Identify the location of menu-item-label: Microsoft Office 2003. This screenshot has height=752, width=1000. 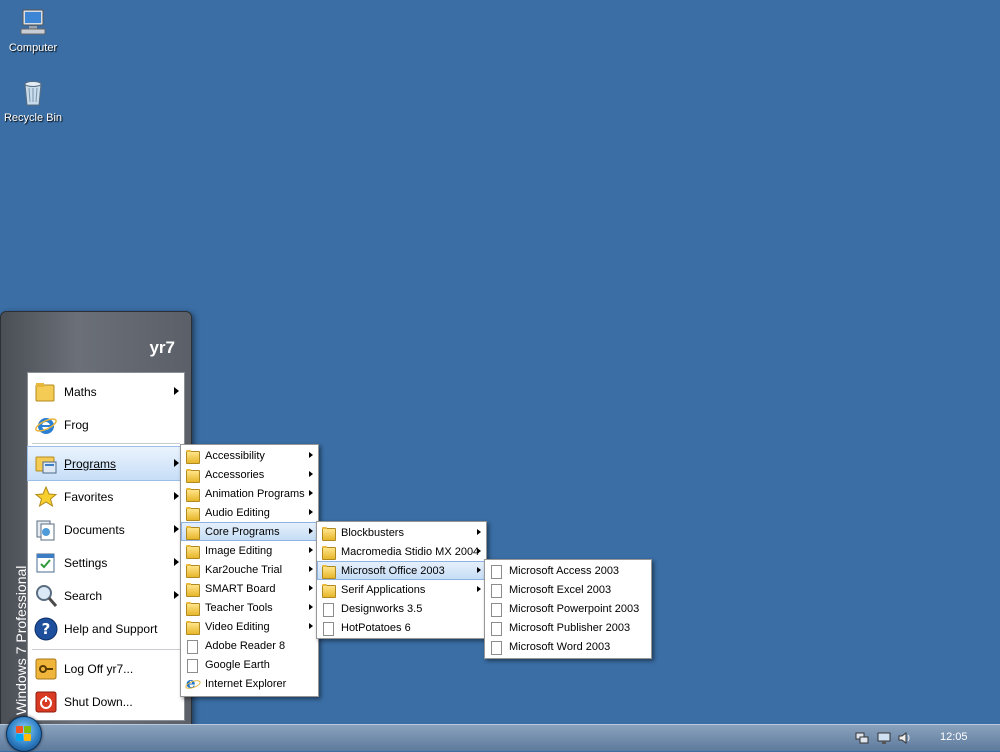
(393, 570).